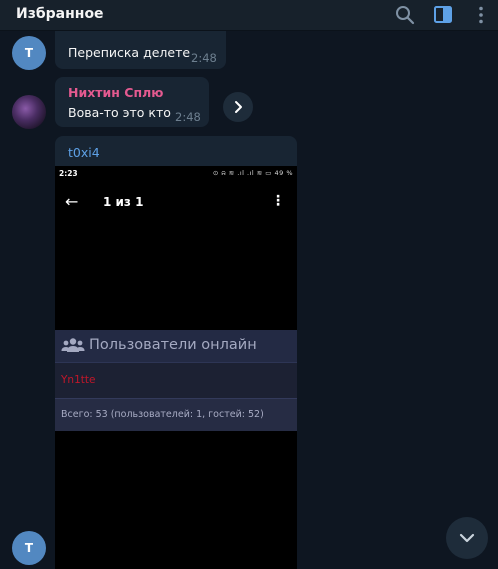 The width and height of the screenshot is (498, 569). What do you see at coordinates (123, 202) in the screenshot?
I see `photo-counter: 1 из 1` at bounding box center [123, 202].